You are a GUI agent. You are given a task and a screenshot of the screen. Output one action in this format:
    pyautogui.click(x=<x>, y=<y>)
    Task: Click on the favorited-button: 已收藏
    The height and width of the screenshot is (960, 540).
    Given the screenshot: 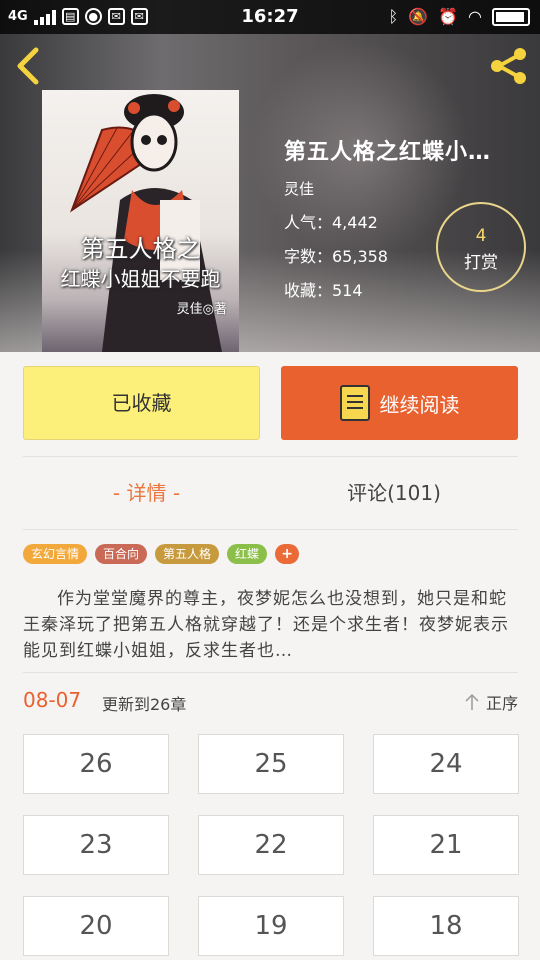 What is the action you would take?
    pyautogui.click(x=141, y=403)
    